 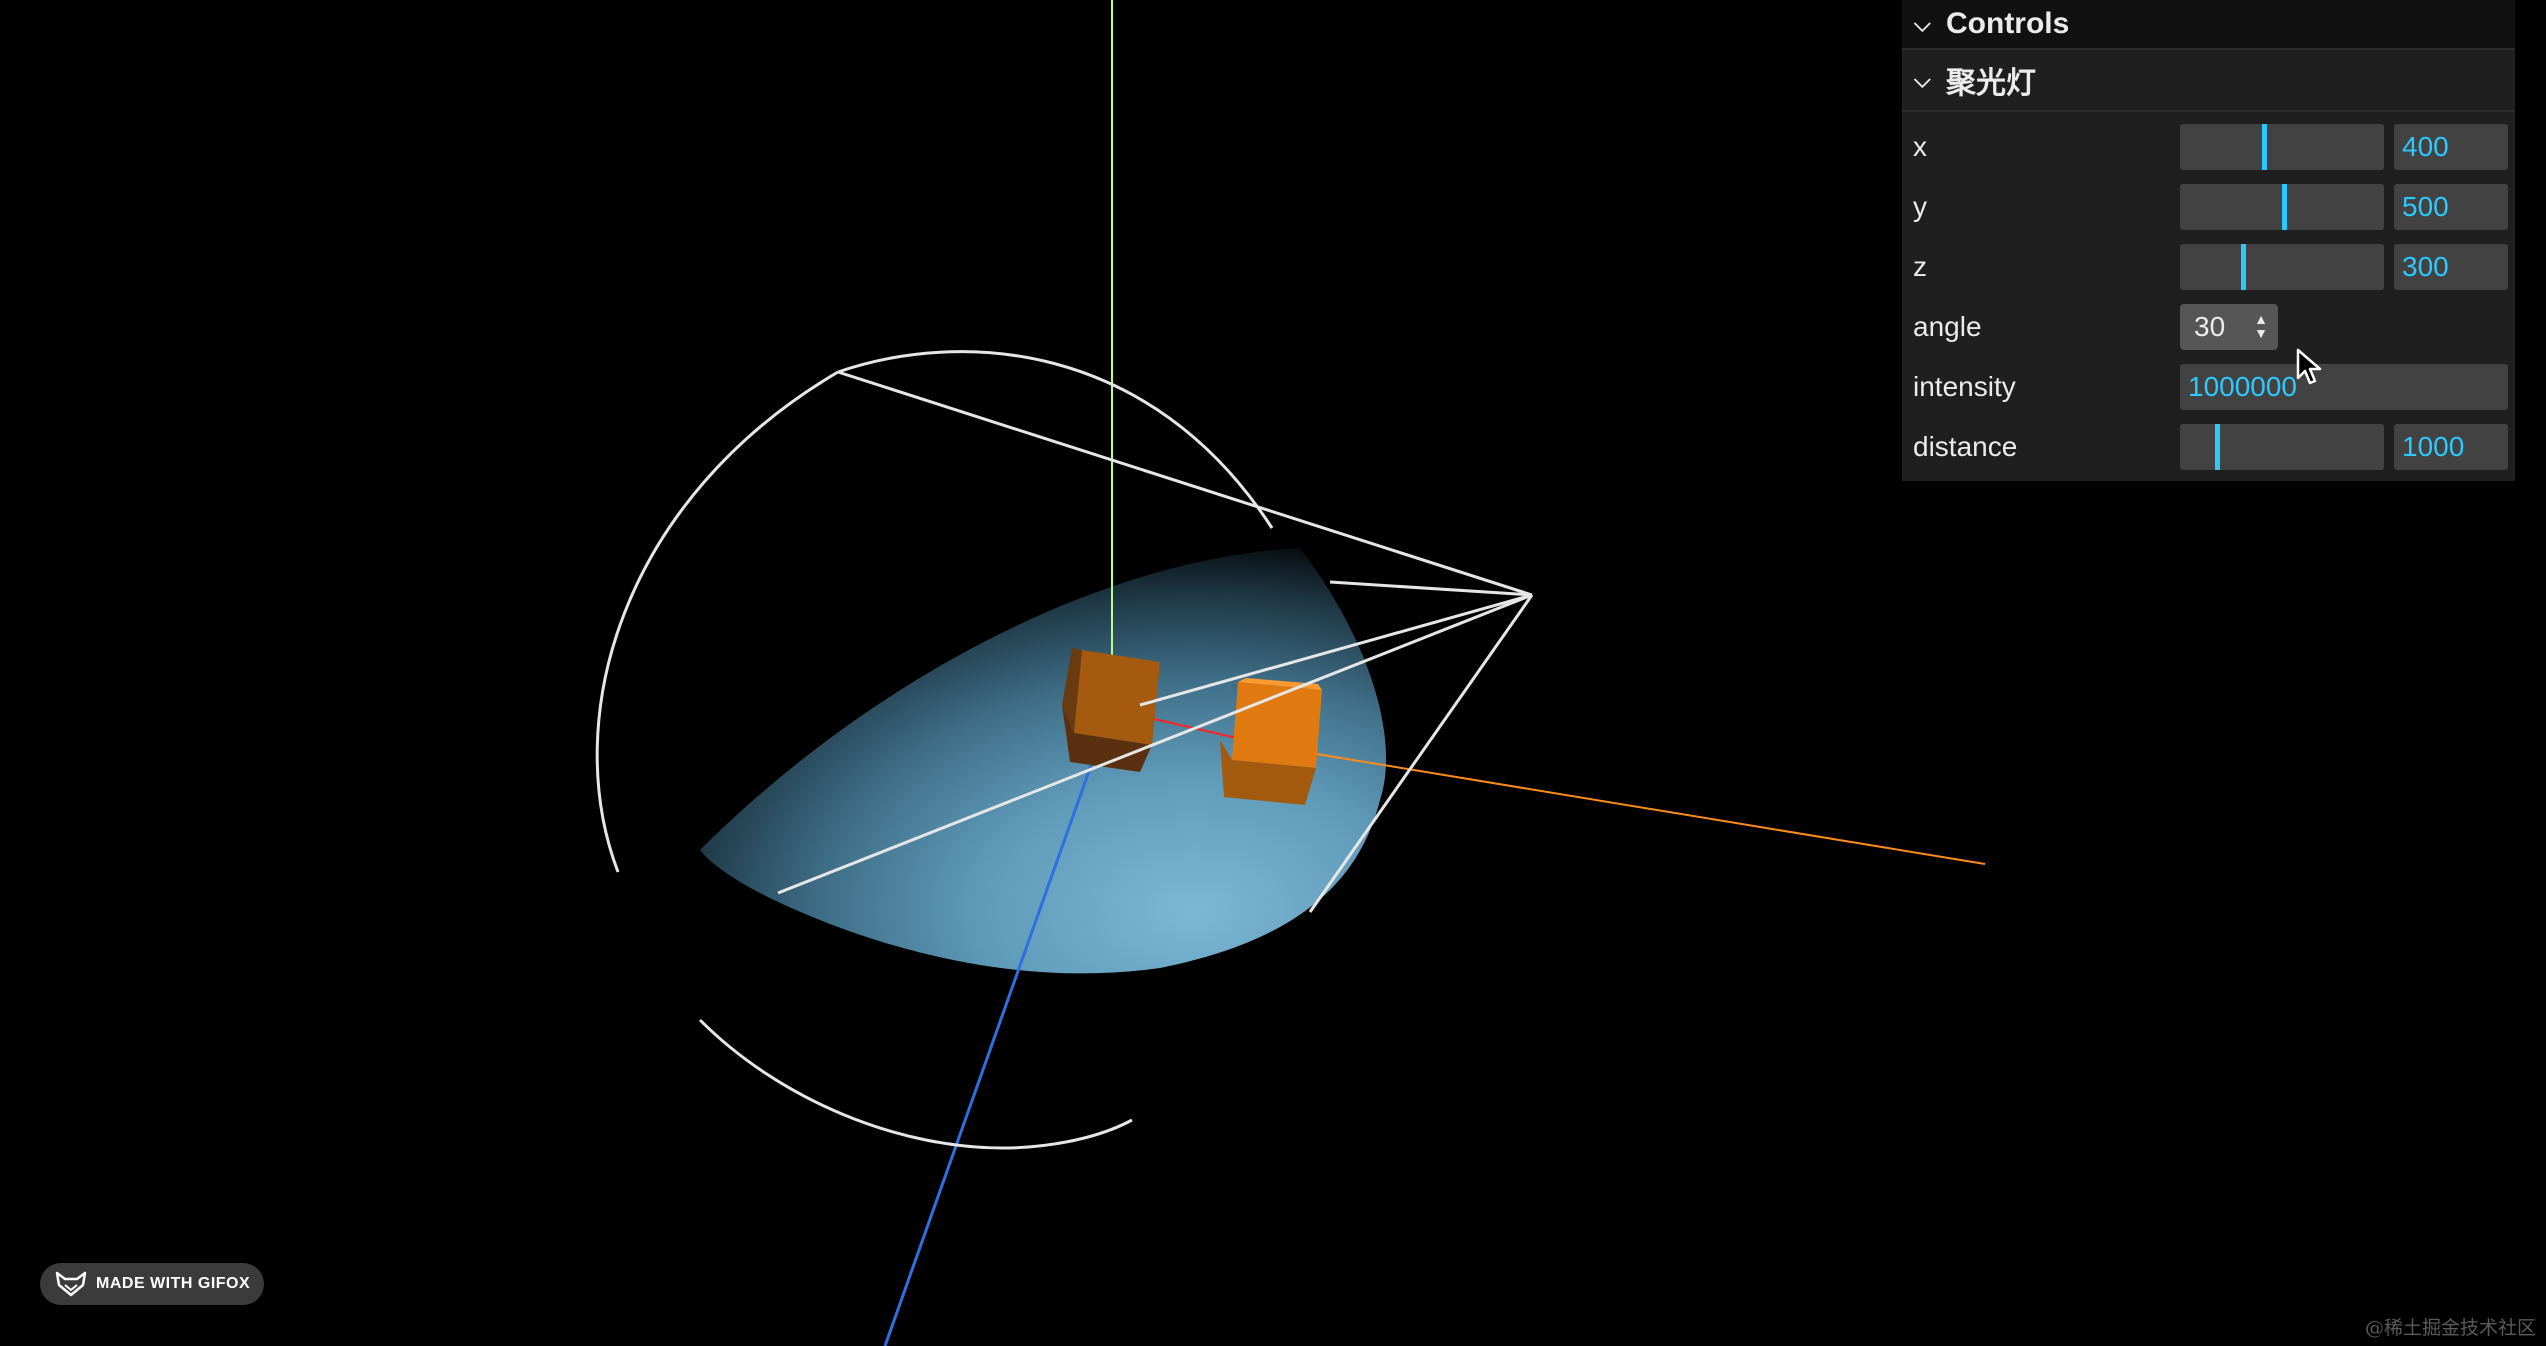 I want to click on param-row-angle: angle 30 ▲ ▼, so click(x=2208, y=327).